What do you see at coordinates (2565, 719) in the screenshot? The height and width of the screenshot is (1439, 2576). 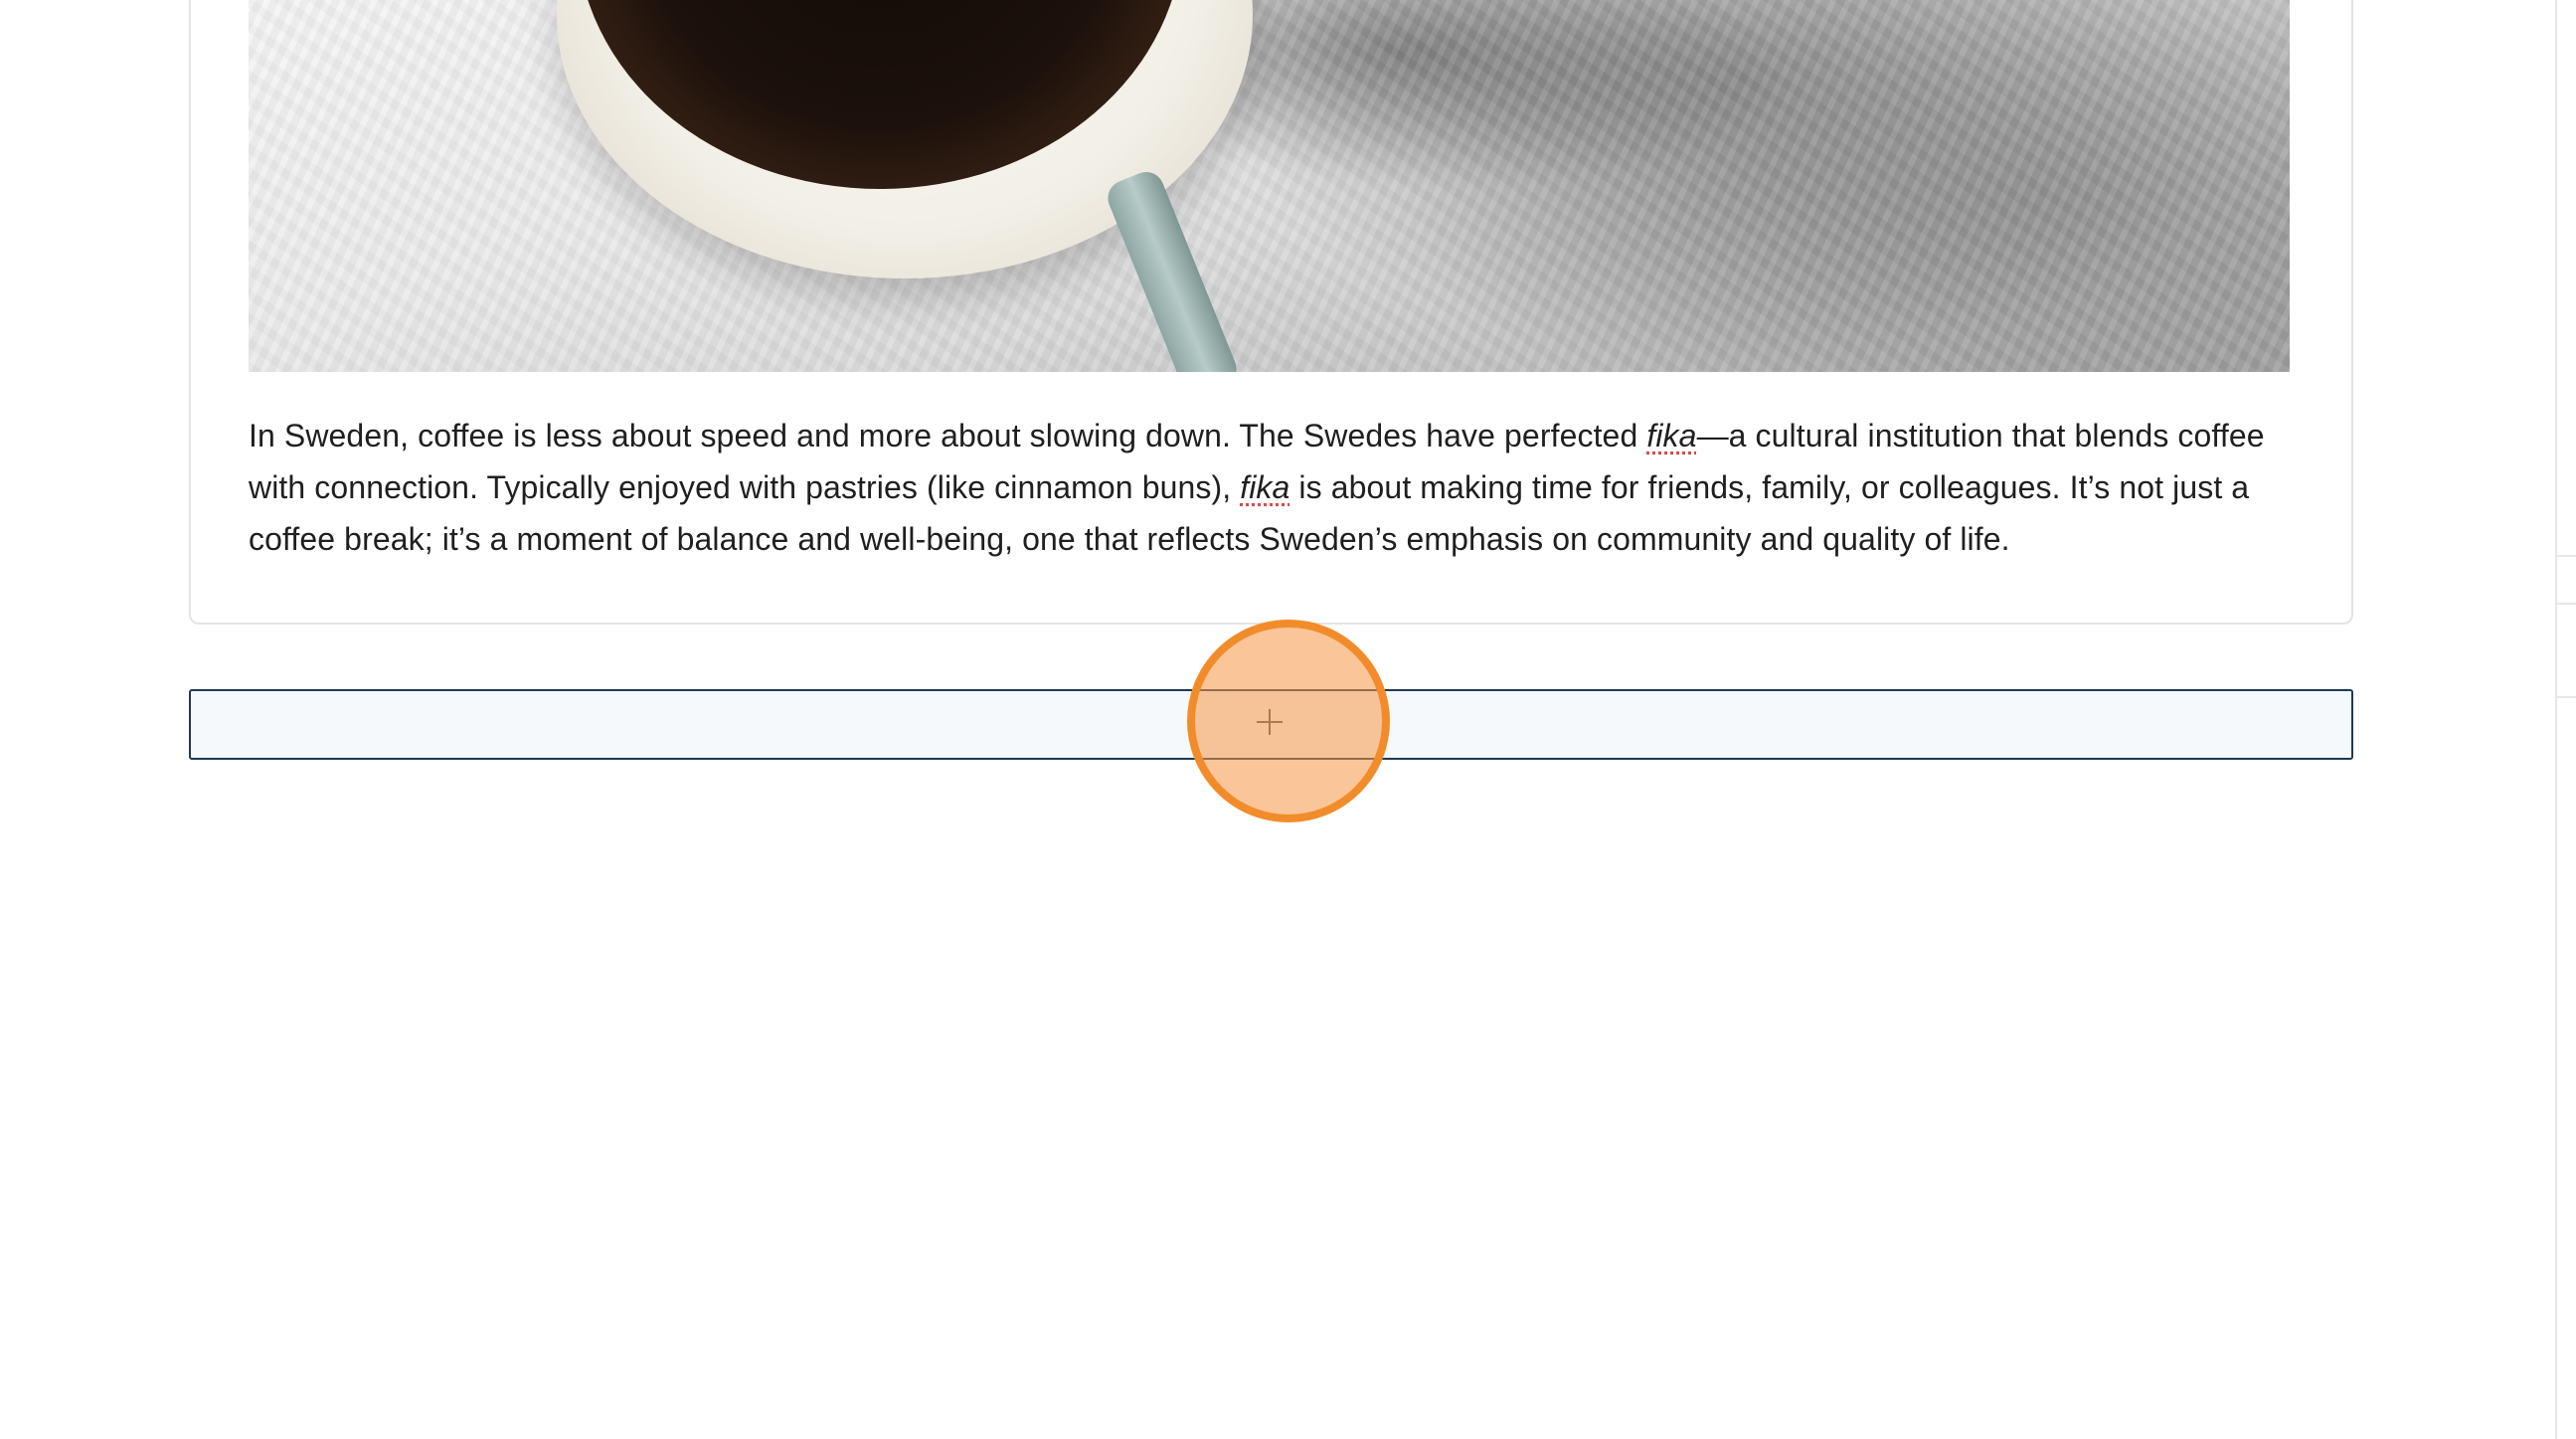 I see `settings-sidebar-edge` at bounding box center [2565, 719].